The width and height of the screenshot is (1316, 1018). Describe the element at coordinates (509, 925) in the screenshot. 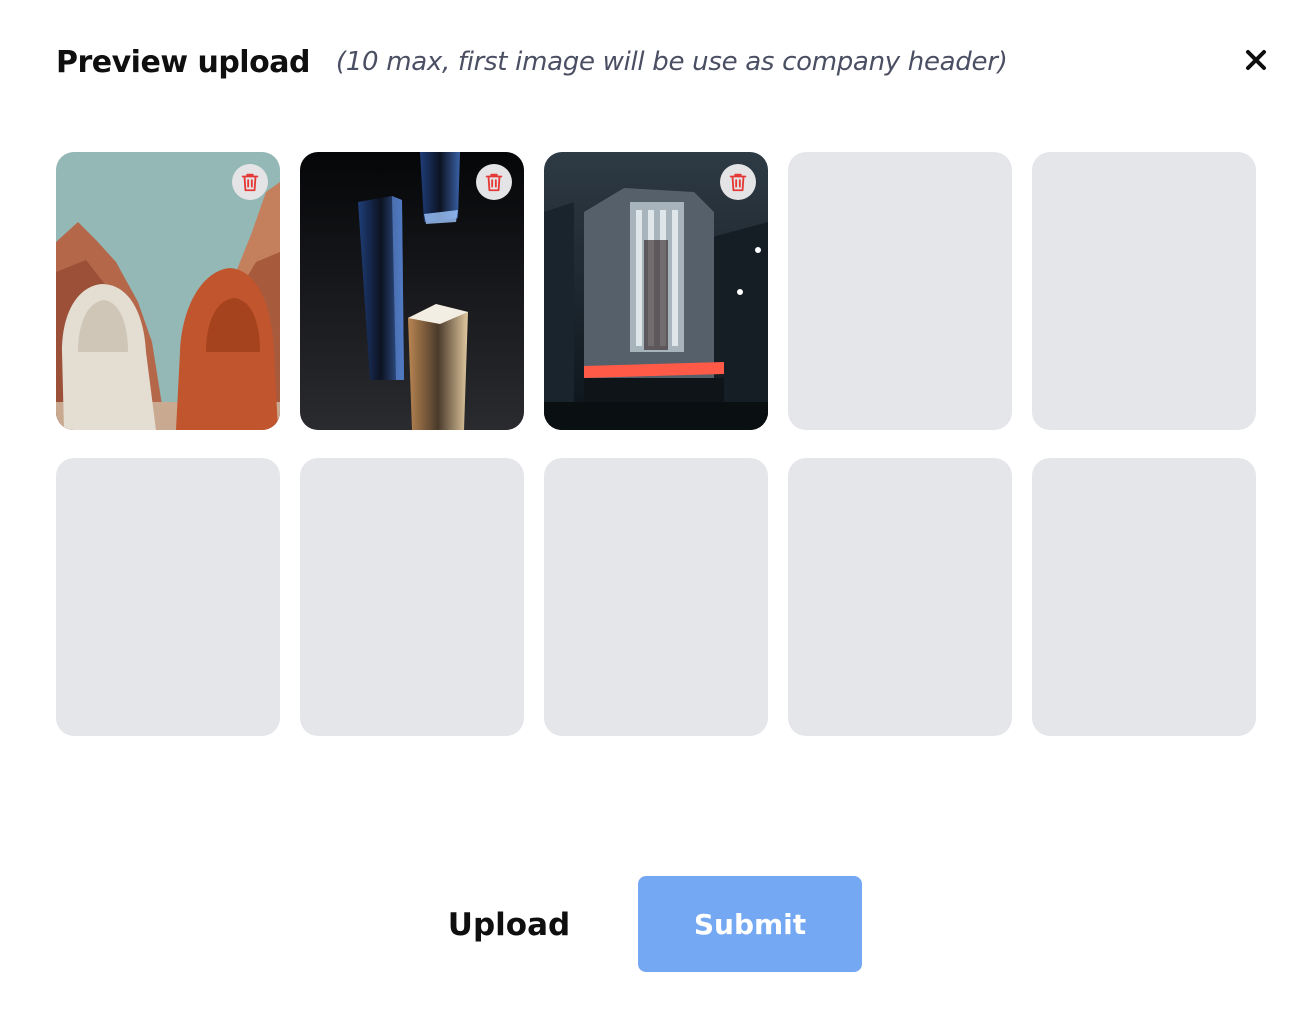

I see `upload-button: Upload` at that location.